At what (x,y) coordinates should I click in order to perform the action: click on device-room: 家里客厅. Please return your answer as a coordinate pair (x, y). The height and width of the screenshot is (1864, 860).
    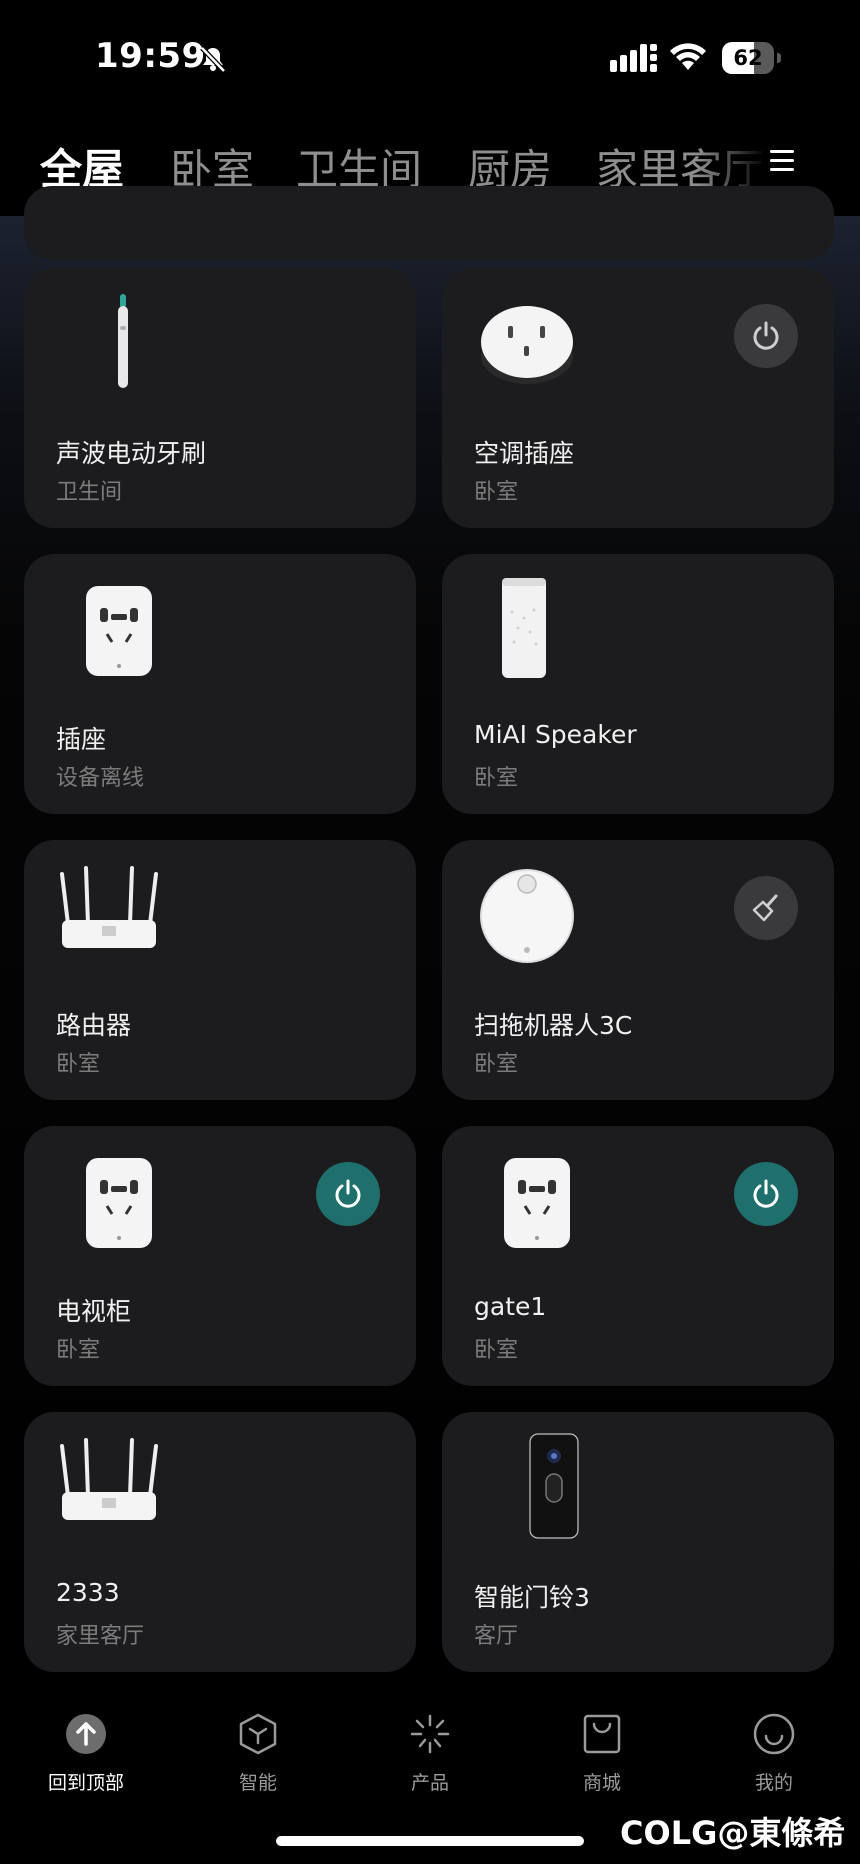
    Looking at the image, I should click on (100, 1636).